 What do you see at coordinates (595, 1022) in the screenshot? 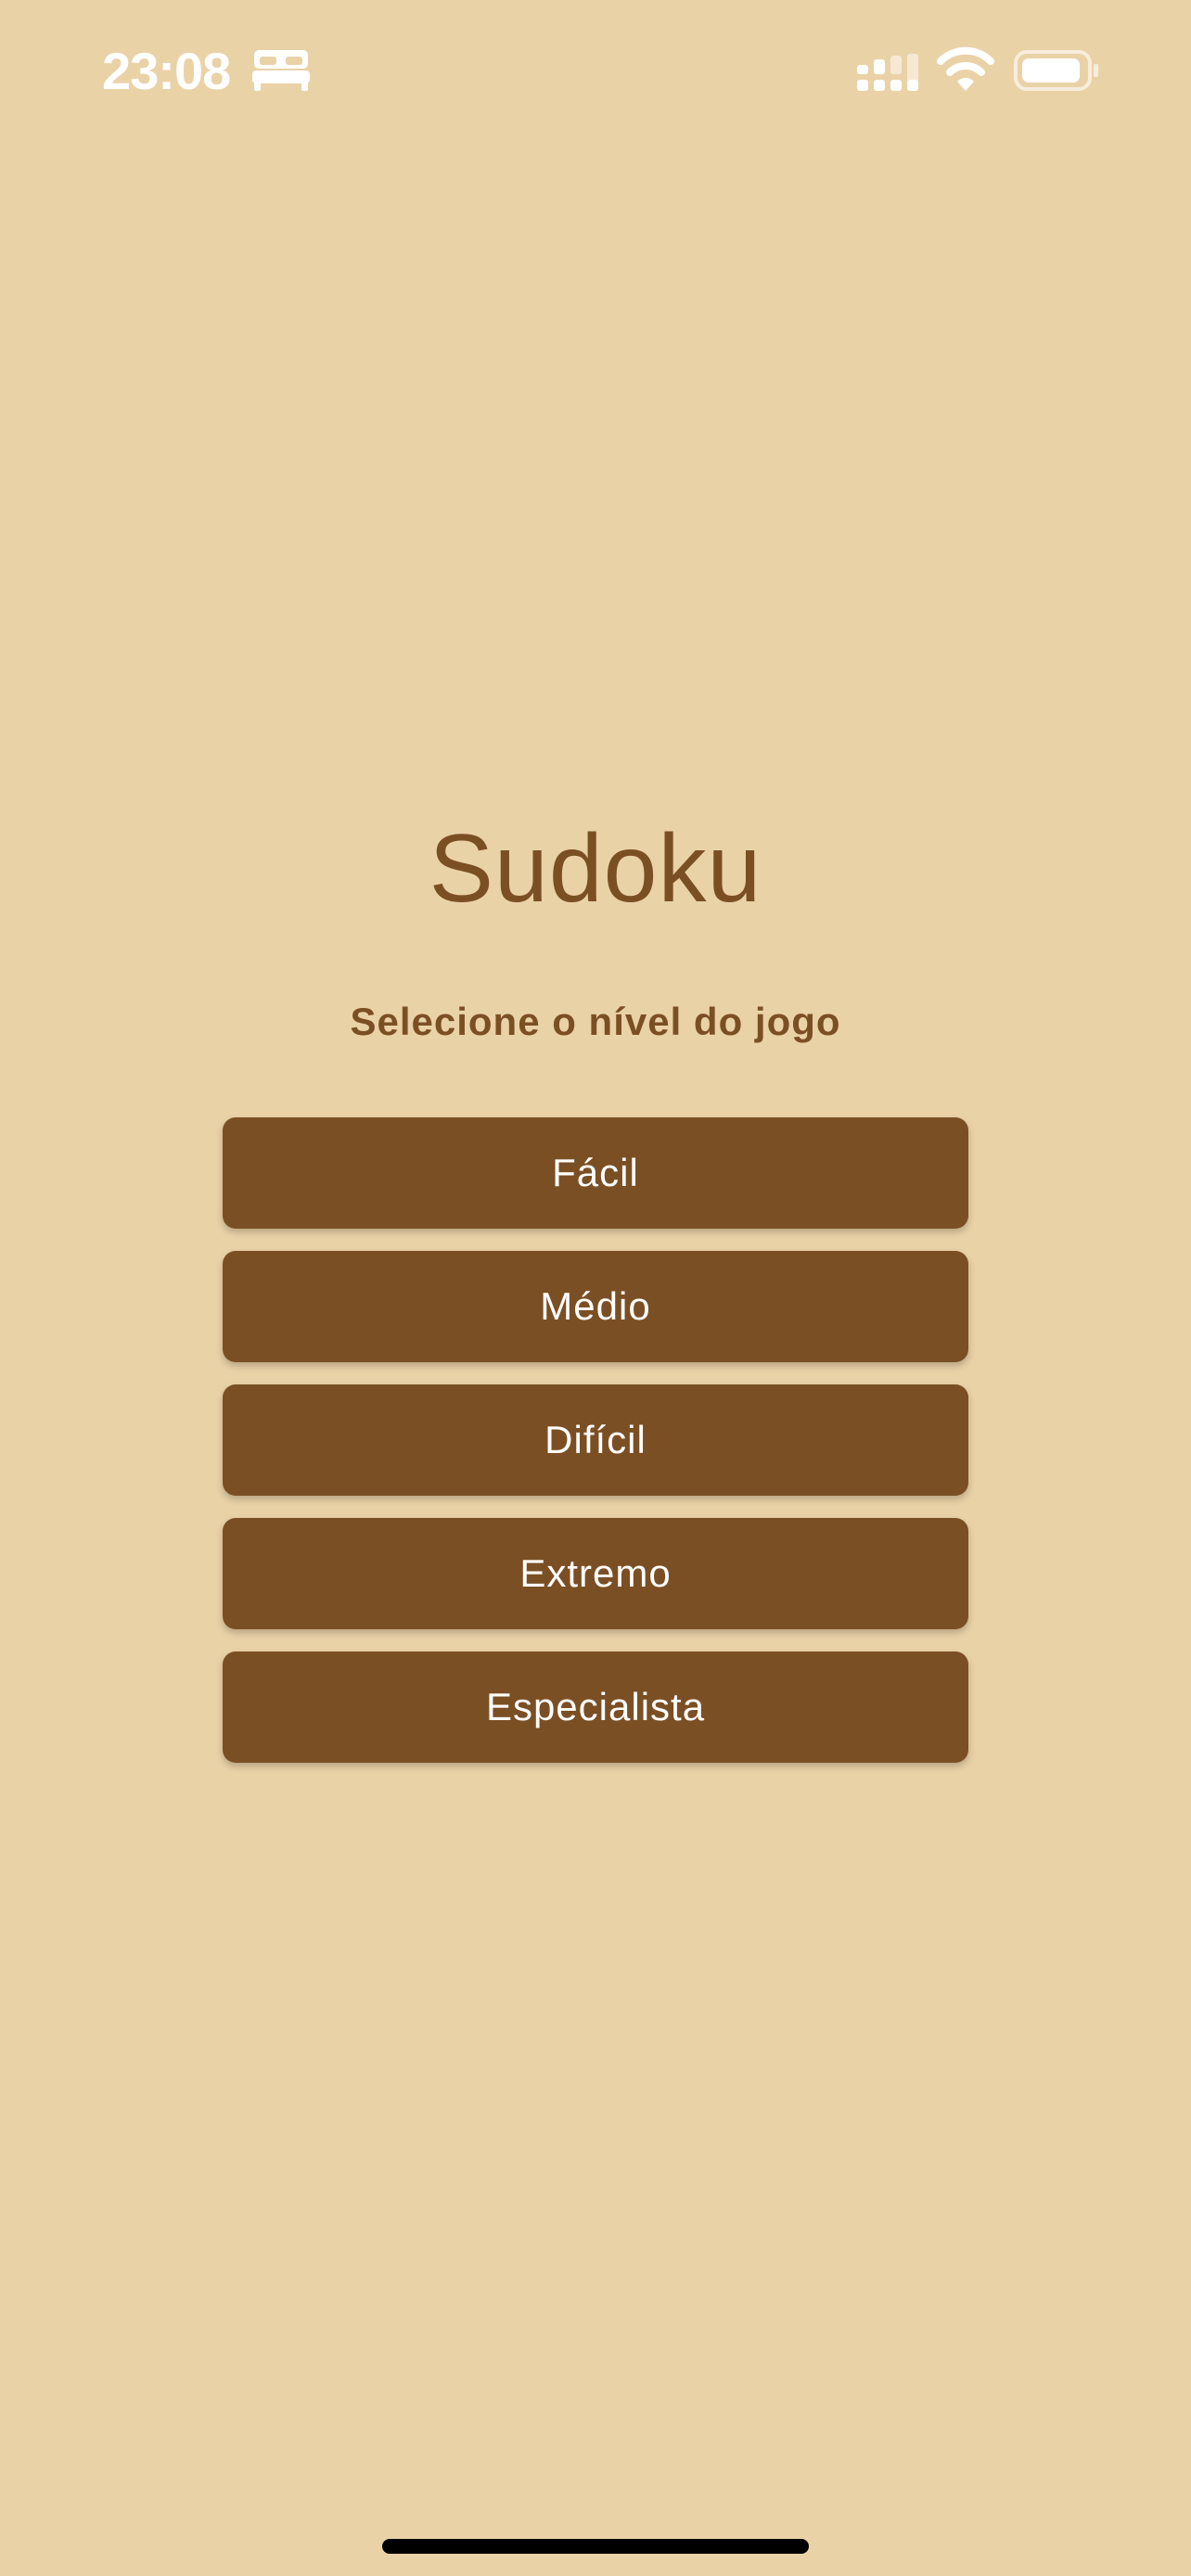
I see `level-prompt: Selecione o nível do jogo` at bounding box center [595, 1022].